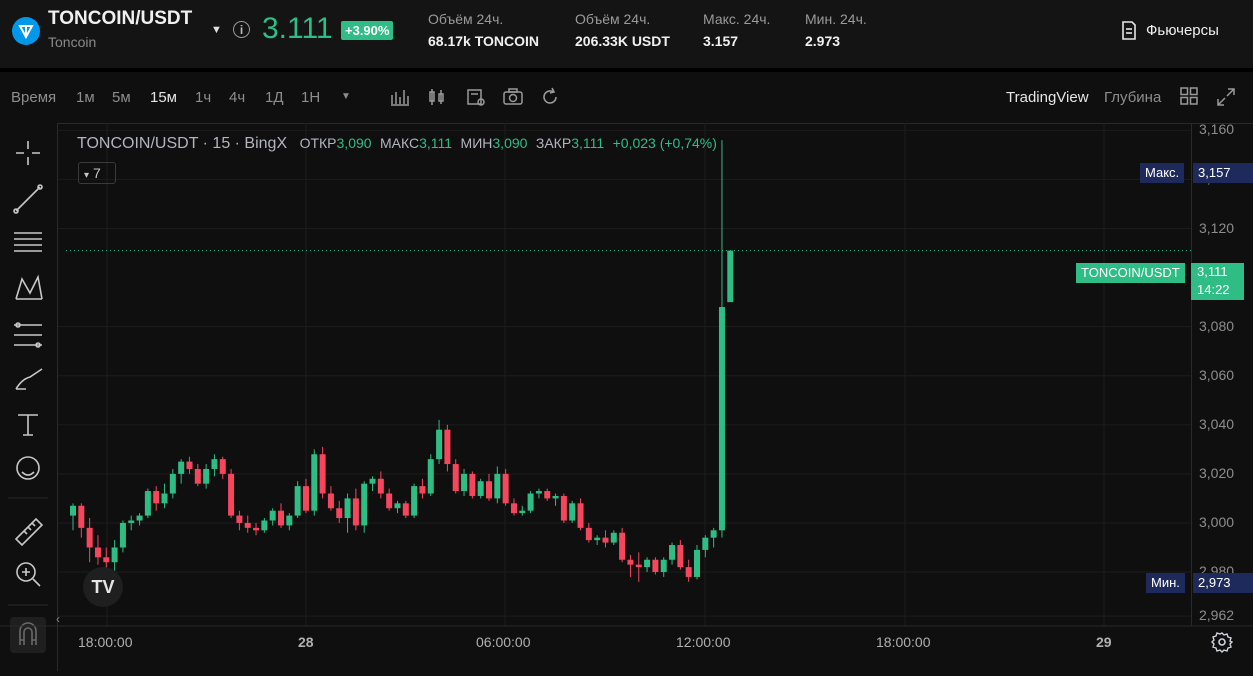 The height and width of the screenshot is (676, 1253). Describe the element at coordinates (1217, 423) in the screenshot. I see `y-tick-label: 3,040` at that location.